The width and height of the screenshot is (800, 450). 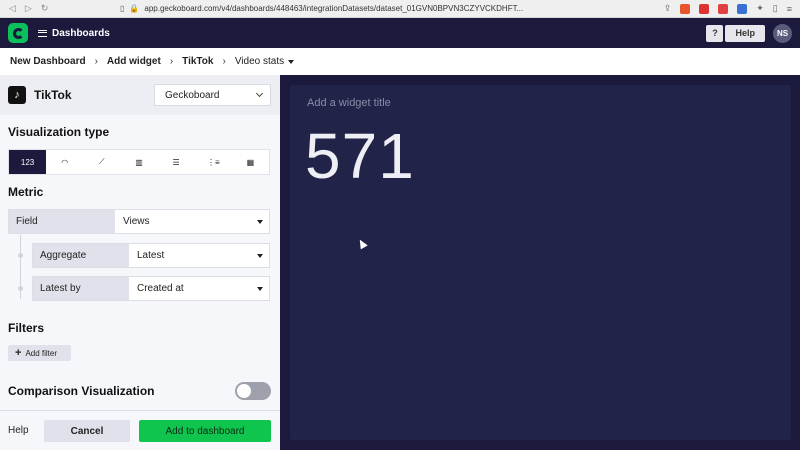 I want to click on number-icon: 123, so click(x=27, y=162).